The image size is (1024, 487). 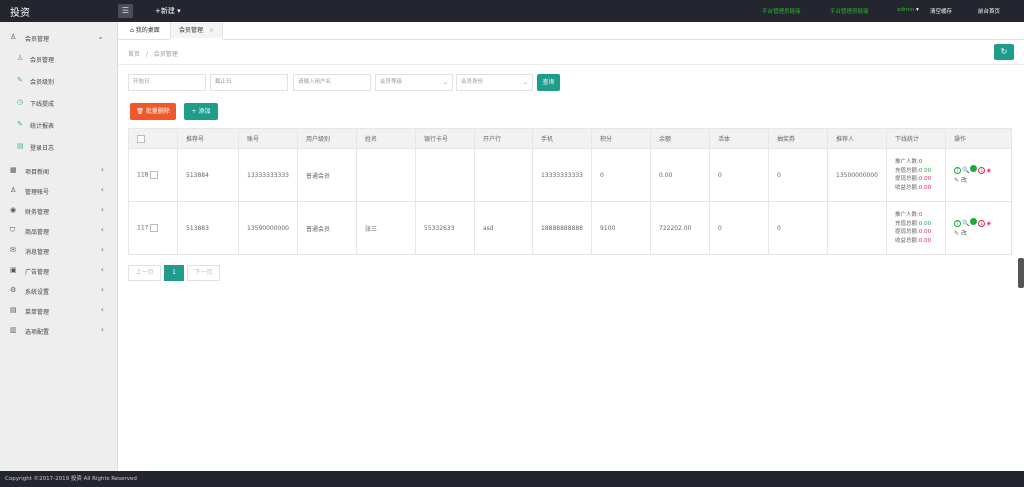 What do you see at coordinates (37, 312) in the screenshot?
I see `sidebar-item-label: 菜单管理` at bounding box center [37, 312].